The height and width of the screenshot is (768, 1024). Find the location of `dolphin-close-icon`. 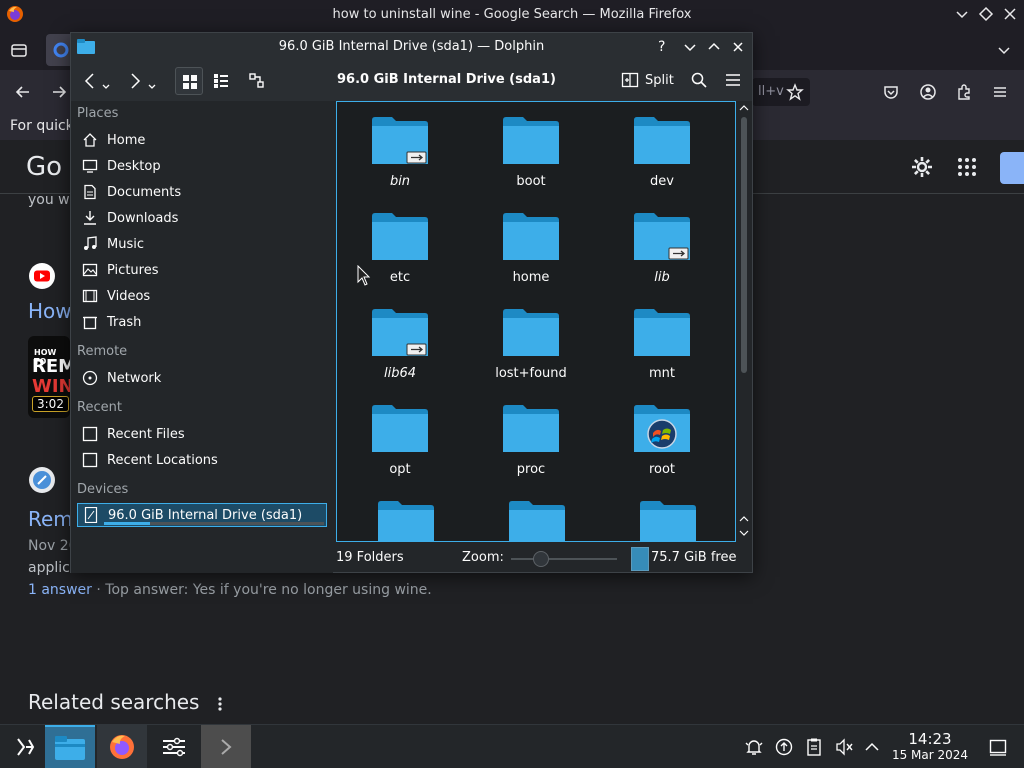

dolphin-close-icon is located at coordinates (738, 47).